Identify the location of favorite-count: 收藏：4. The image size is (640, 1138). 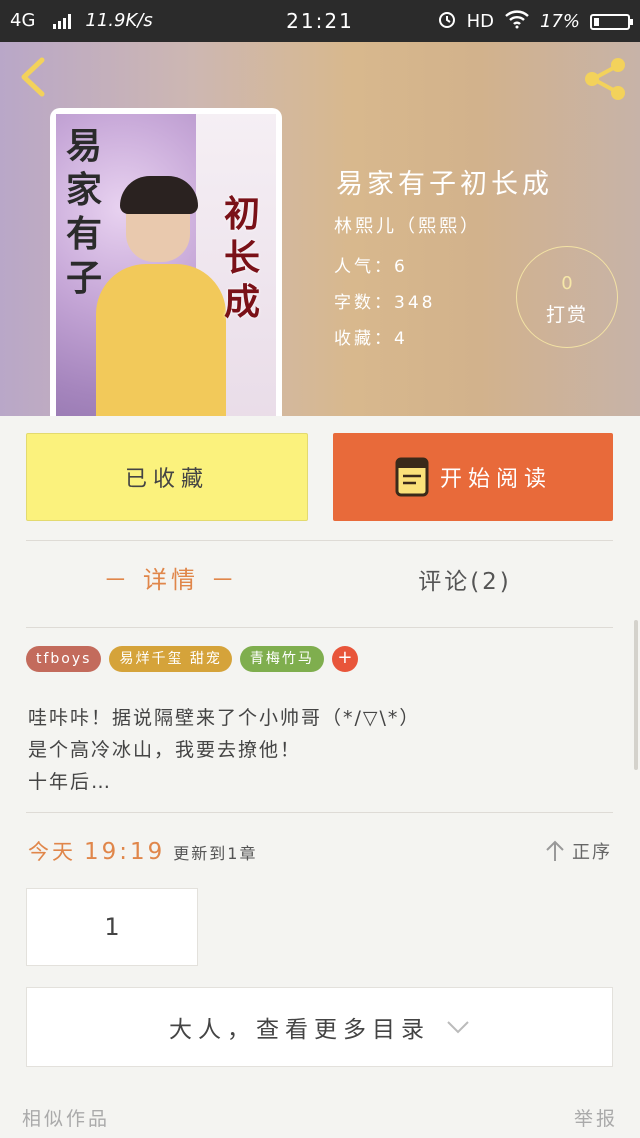
(371, 339).